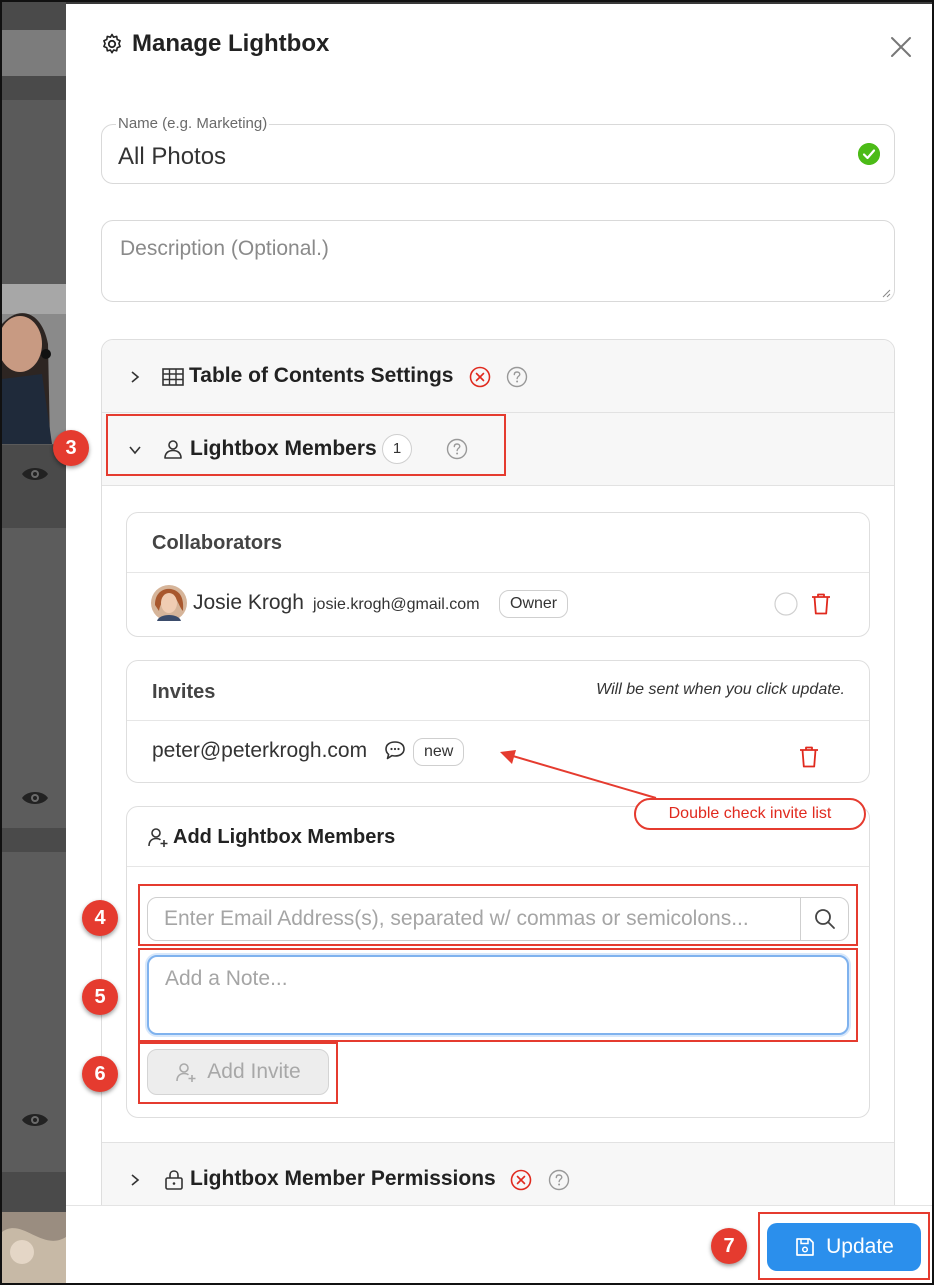 The image size is (934, 1285). I want to click on update-button: Update, so click(844, 1247).